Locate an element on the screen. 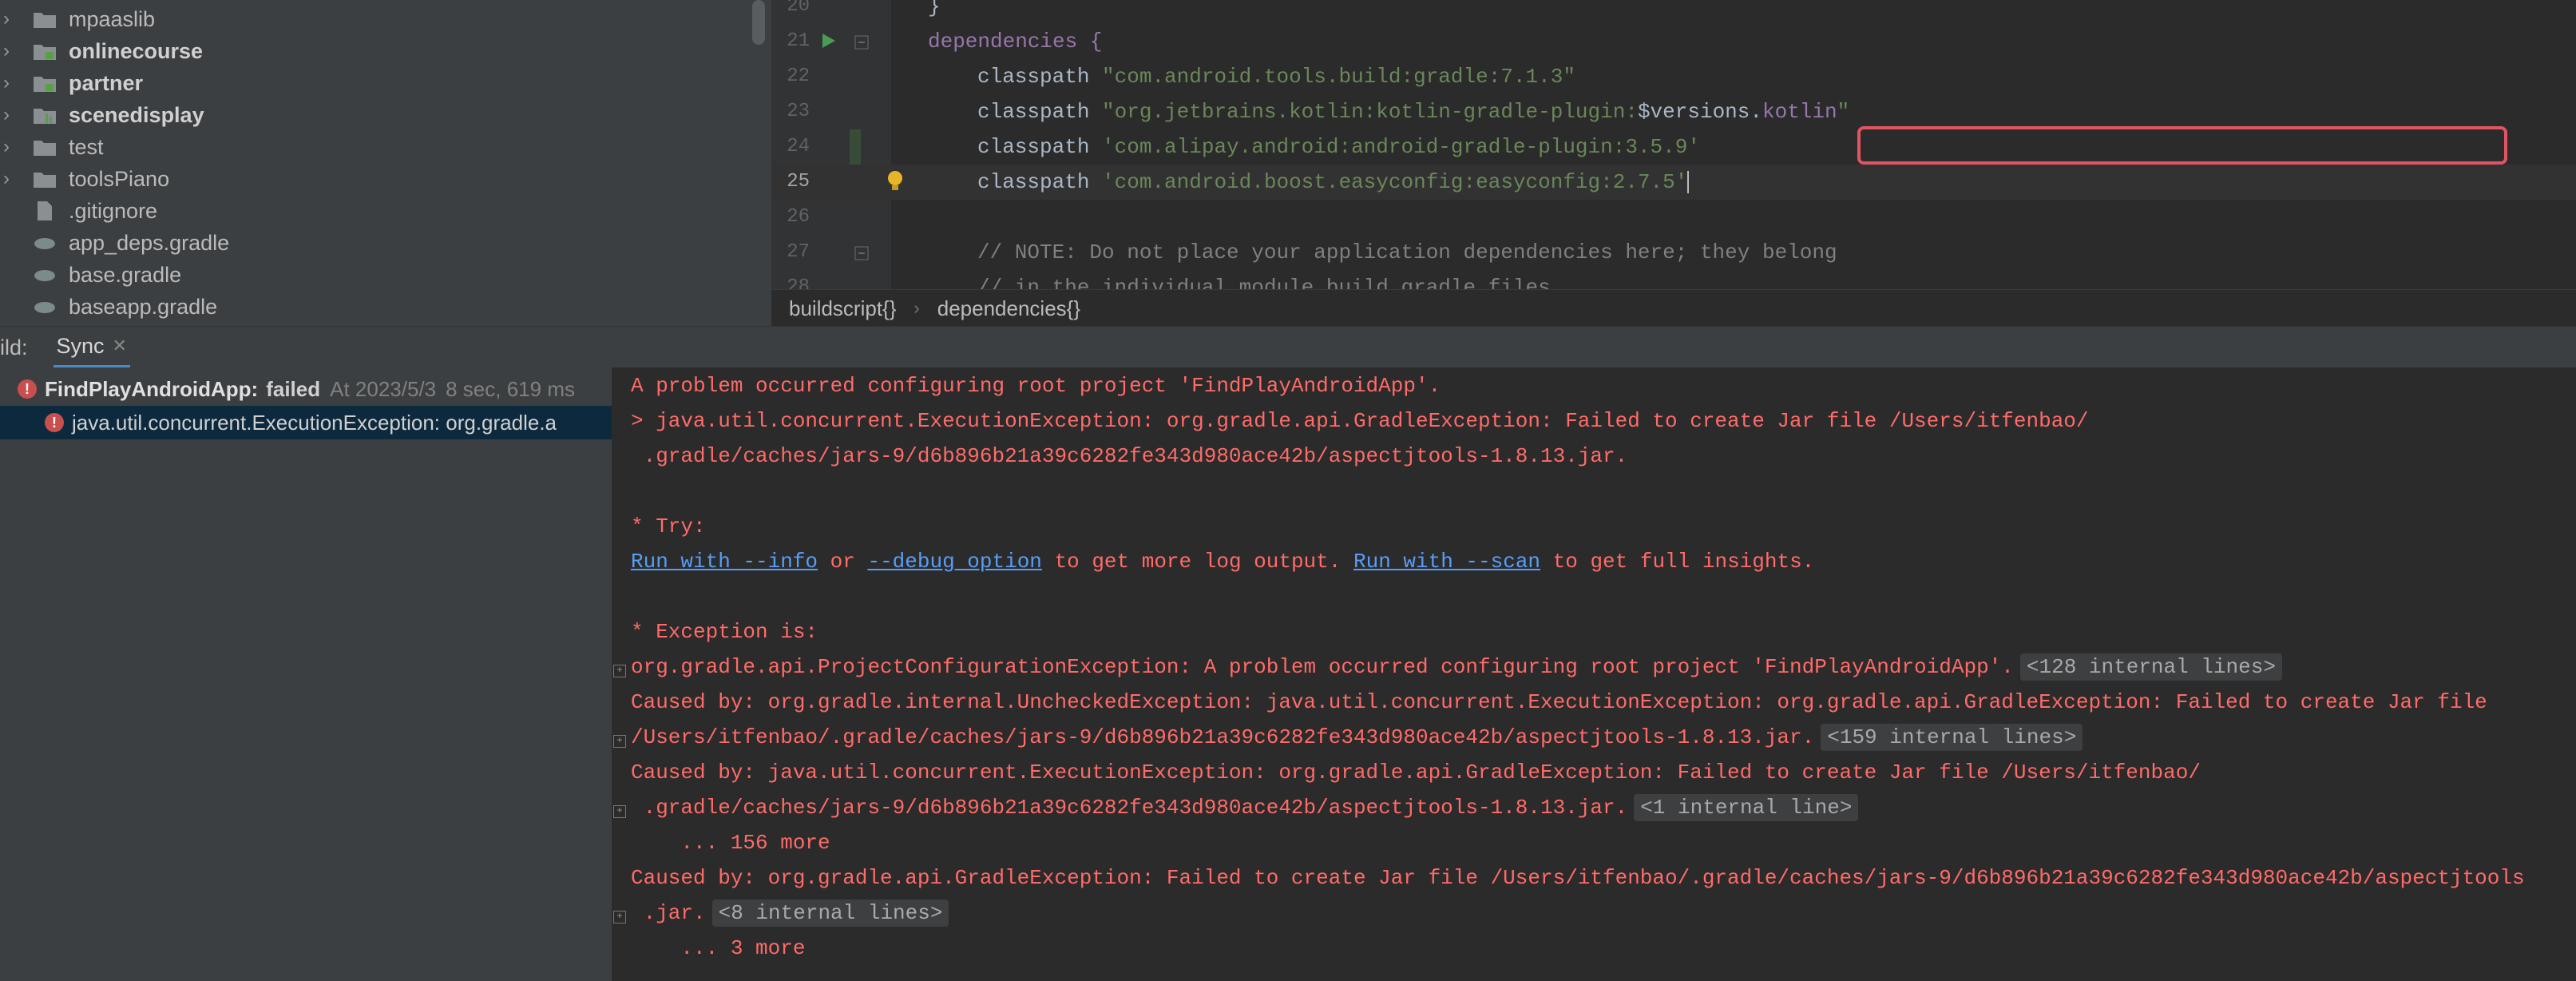  tree-item-onlinecourse: › onlinecourse is located at coordinates (101, 51).